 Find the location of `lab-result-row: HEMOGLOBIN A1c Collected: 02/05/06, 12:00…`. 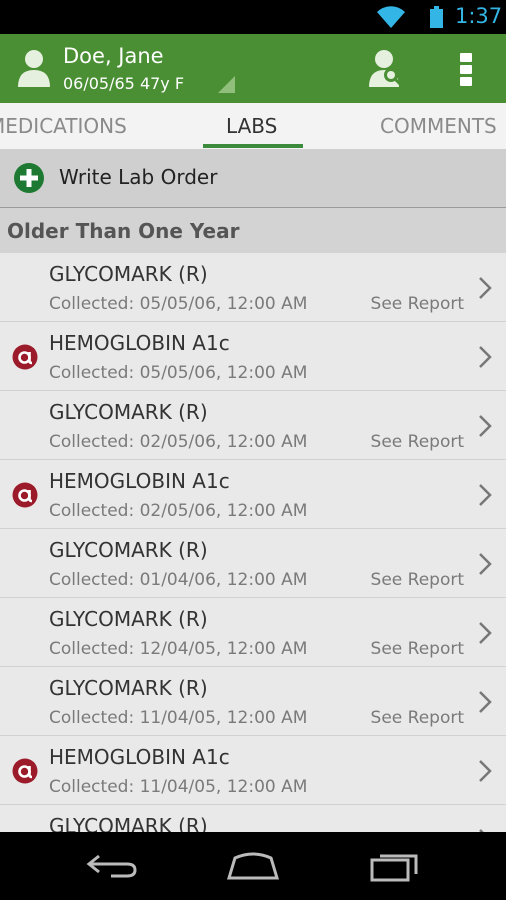

lab-result-row: HEMOGLOBIN A1c Collected: 02/05/06, 12:00… is located at coordinates (253, 494).